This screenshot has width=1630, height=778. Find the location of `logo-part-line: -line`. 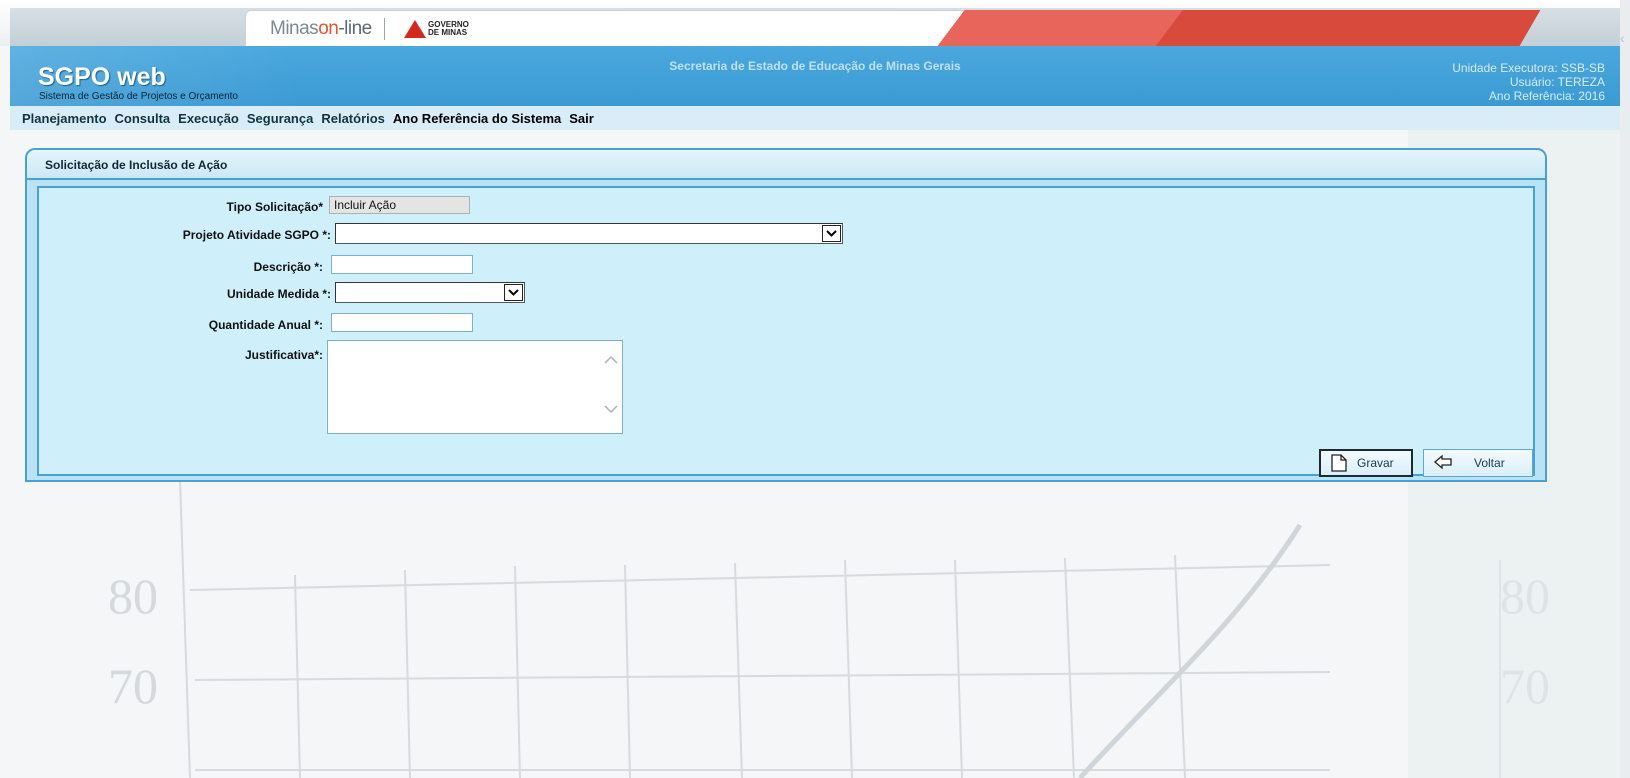

logo-part-line: -line is located at coordinates (355, 28).